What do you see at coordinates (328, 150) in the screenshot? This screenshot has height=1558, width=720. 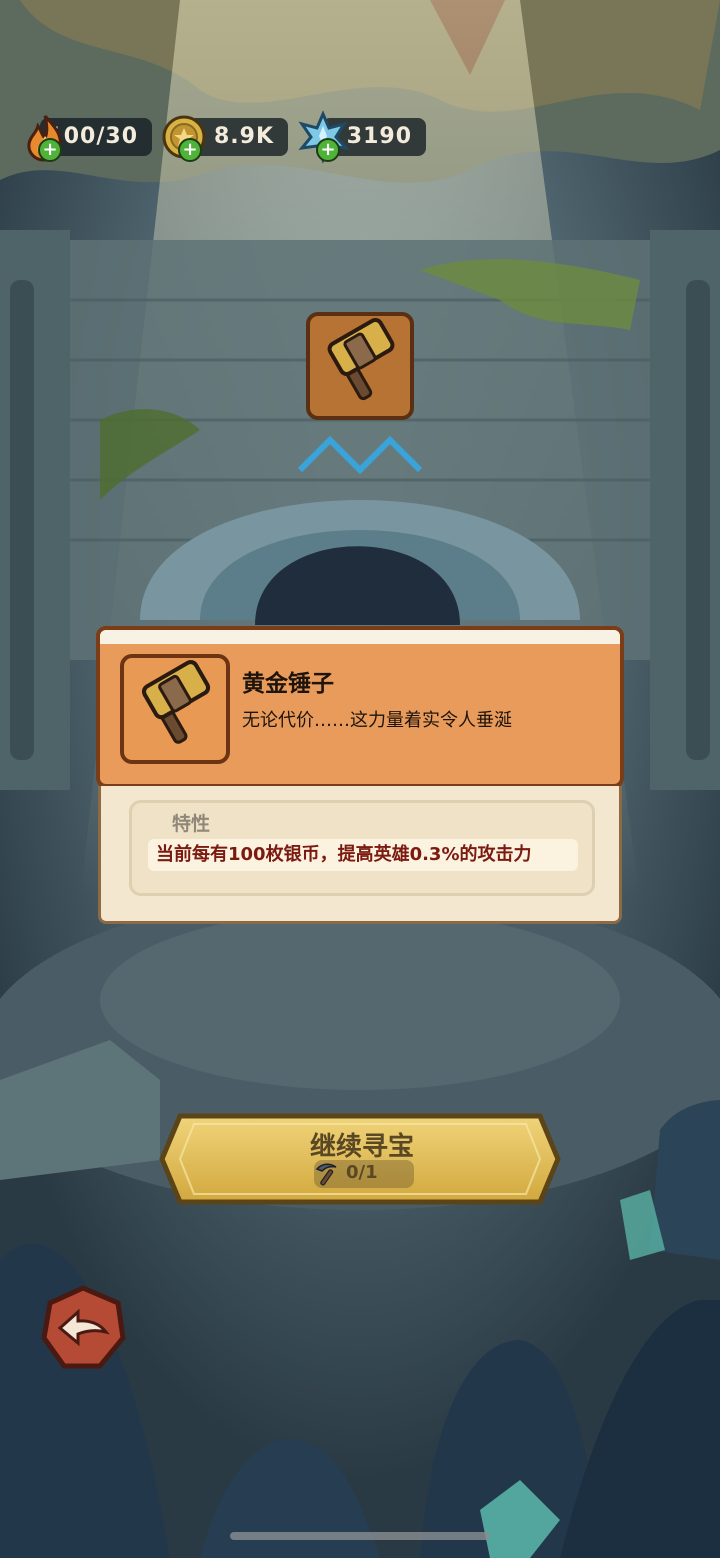 I see `add-crystal-icon: +` at bounding box center [328, 150].